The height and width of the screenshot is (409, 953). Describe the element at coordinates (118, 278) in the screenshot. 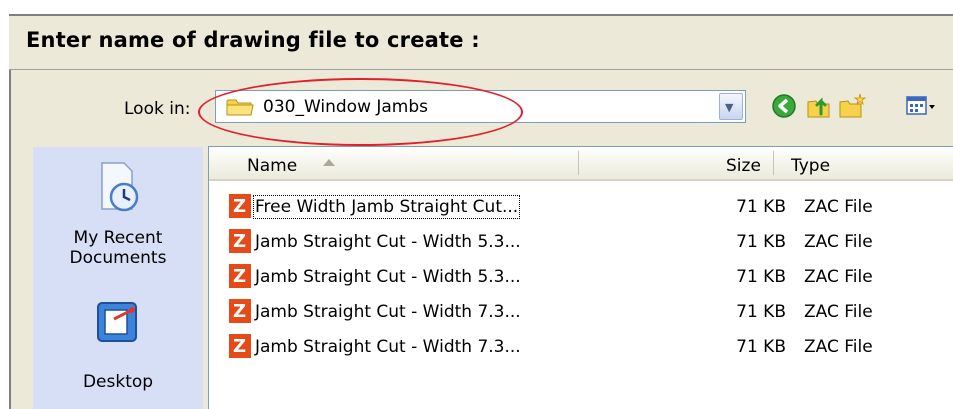

I see `places-bar: My Recent Documents Desktop` at that location.